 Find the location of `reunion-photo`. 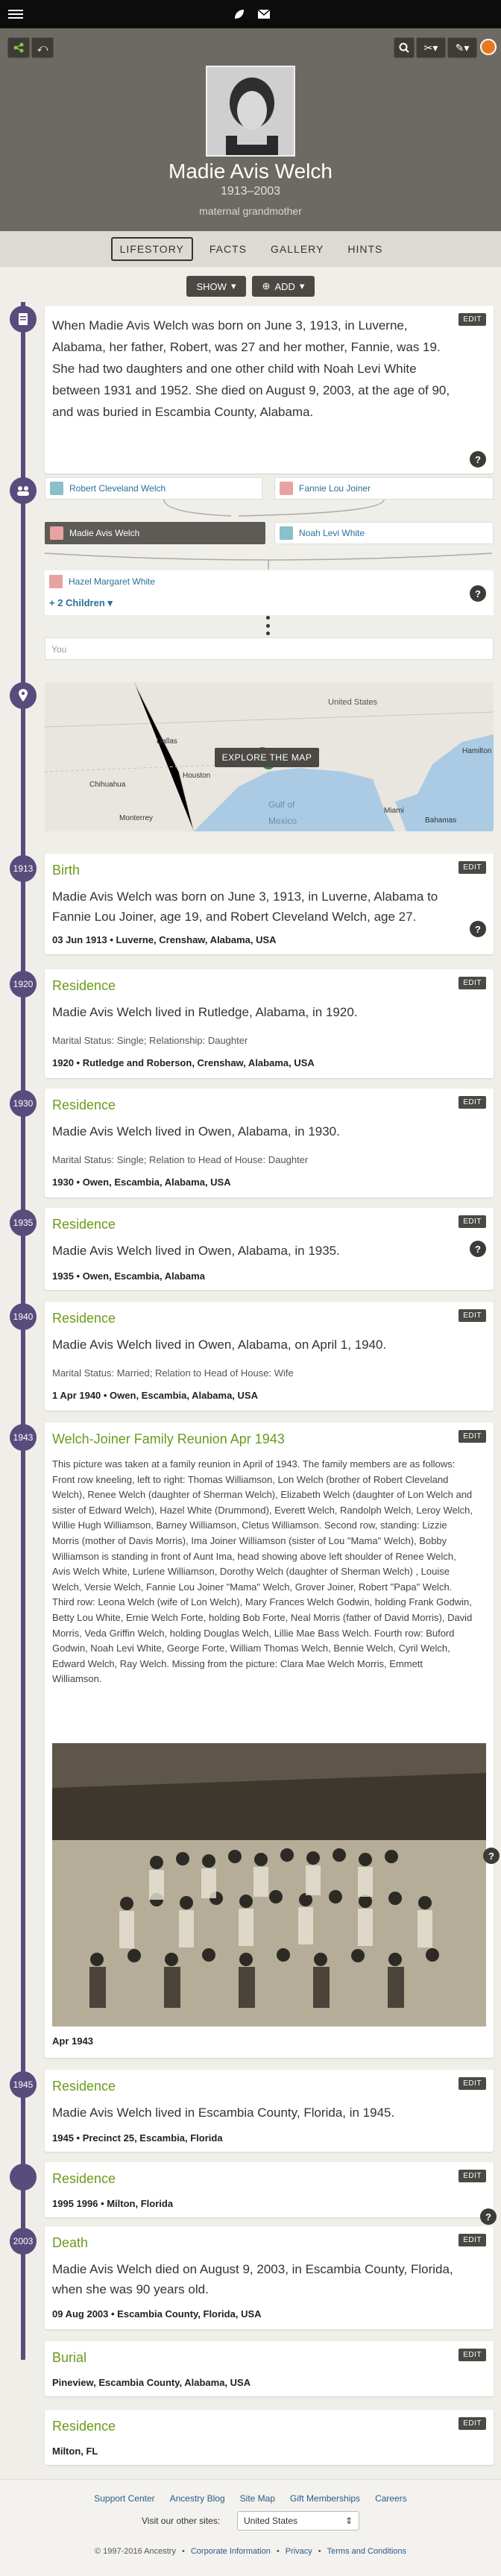

reunion-photo is located at coordinates (269, 1885).